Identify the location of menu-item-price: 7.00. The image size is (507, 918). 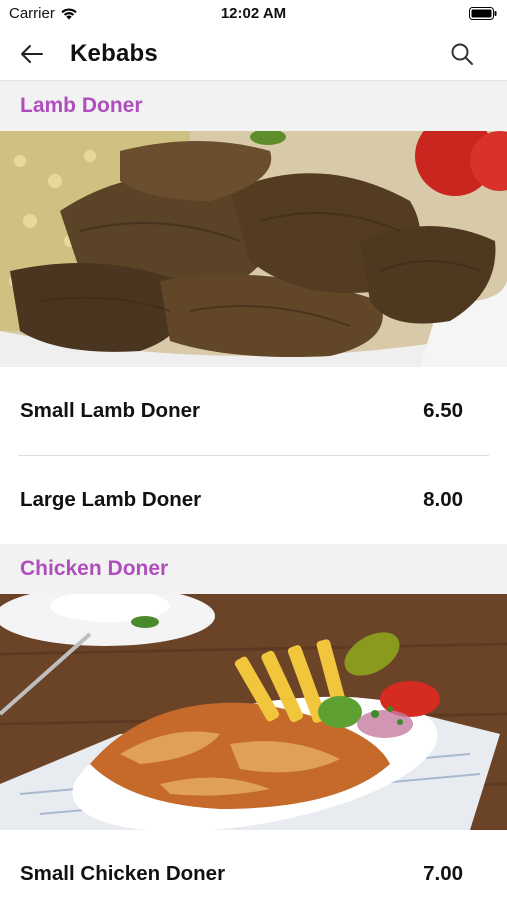
(443, 873).